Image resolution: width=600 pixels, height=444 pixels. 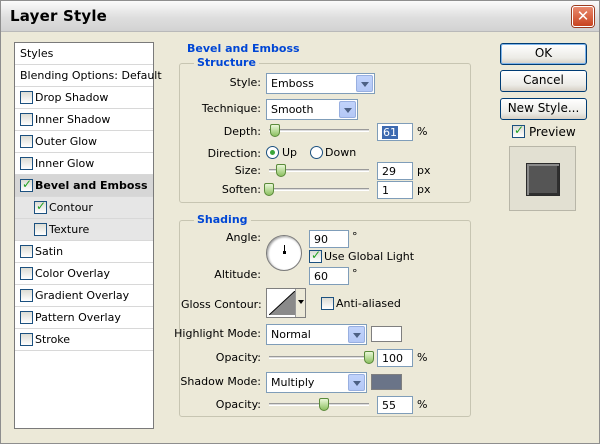 I want to click on style-select: Emboss, so click(x=320, y=83).